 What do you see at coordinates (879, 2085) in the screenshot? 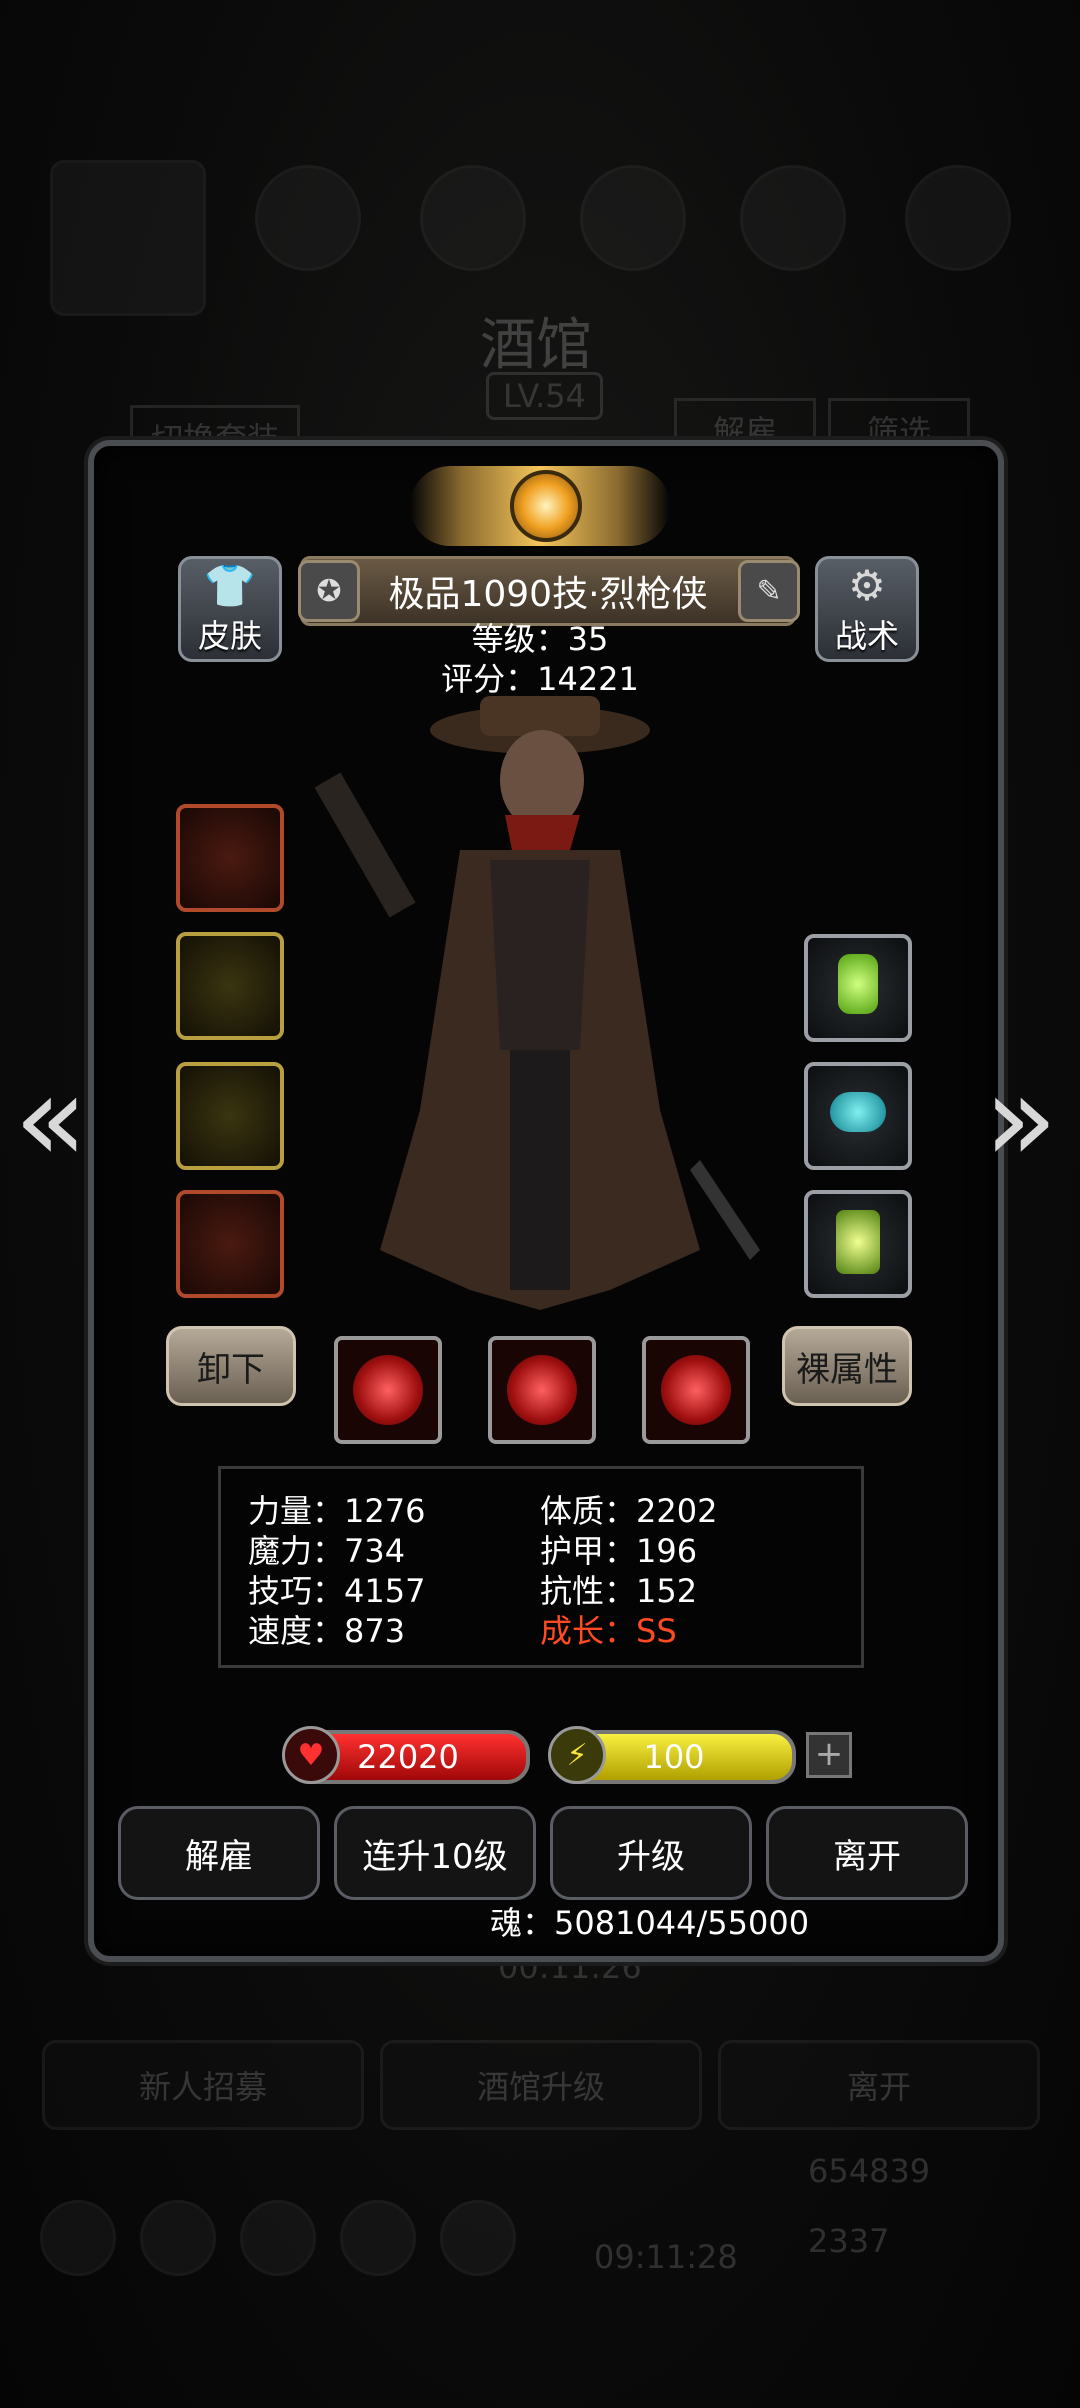
I see `bg-leave-button: 离开` at bounding box center [879, 2085].